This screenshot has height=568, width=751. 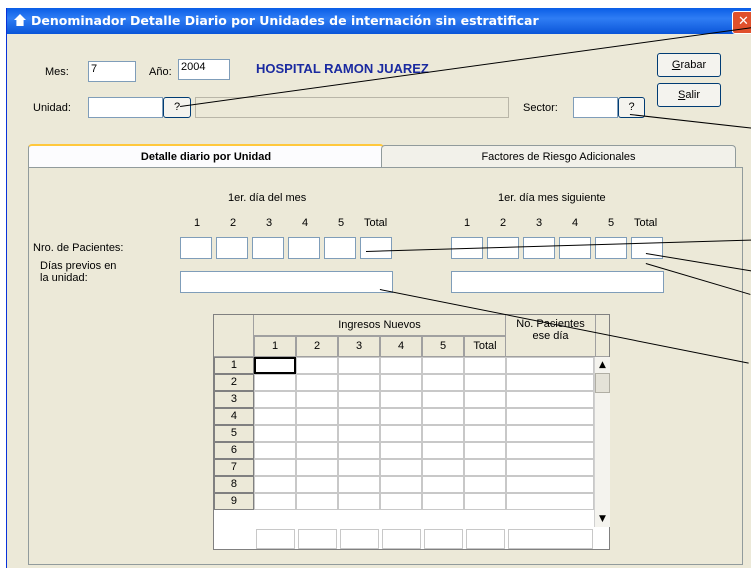 I want to click on anio-input: 2004, so click(x=204, y=69).